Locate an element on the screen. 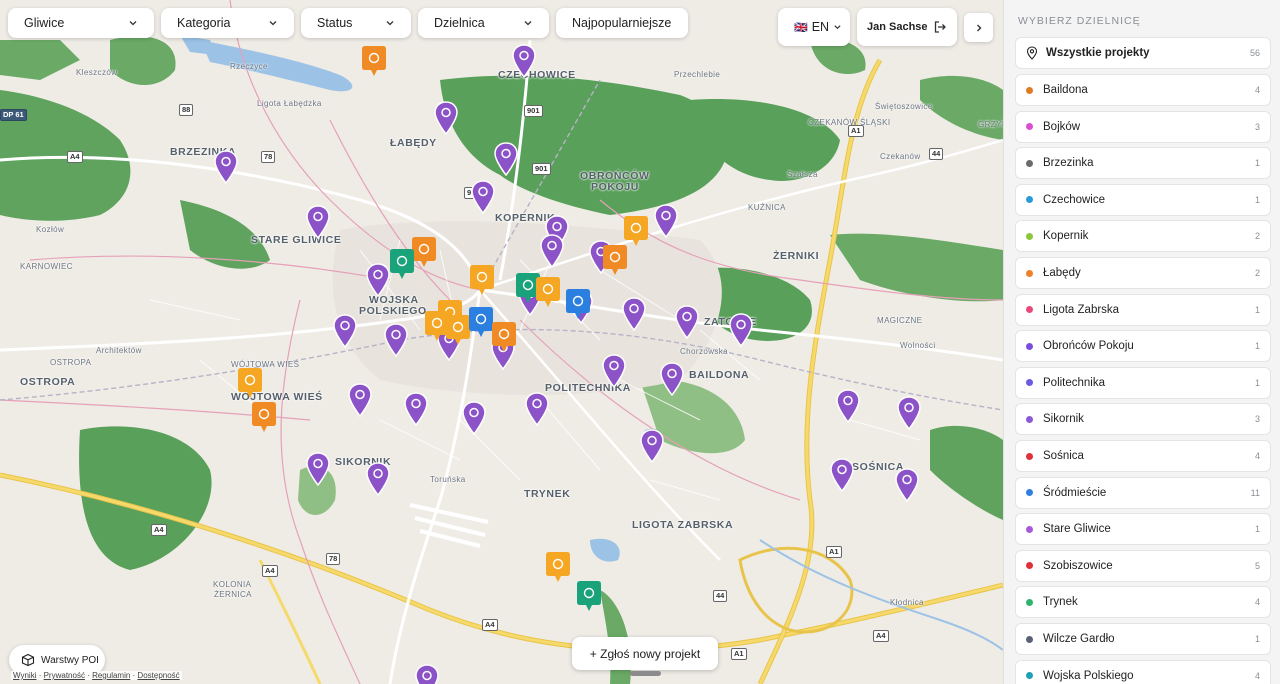 This screenshot has width=1280, height=684. district-count: 5 is located at coordinates (1257, 565).